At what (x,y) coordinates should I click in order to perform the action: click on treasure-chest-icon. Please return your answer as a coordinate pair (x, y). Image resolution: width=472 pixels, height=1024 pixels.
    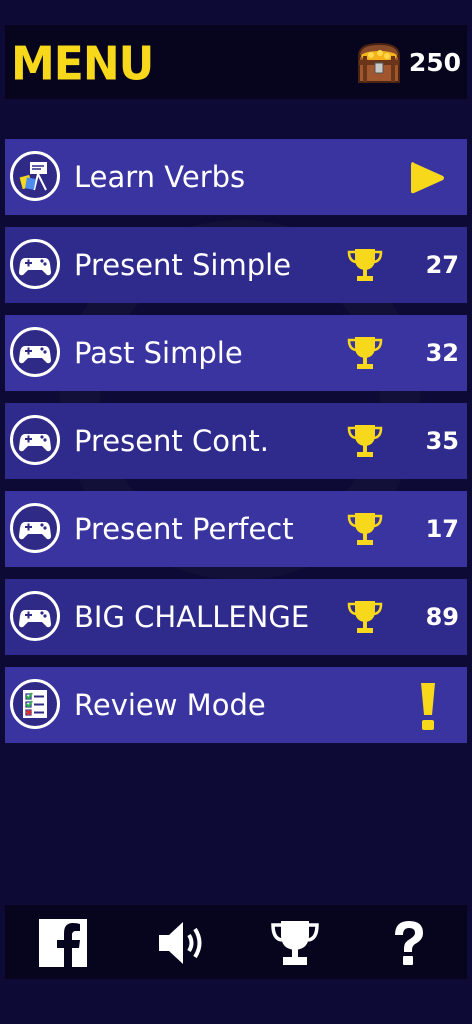
    Looking at the image, I should click on (378, 62).